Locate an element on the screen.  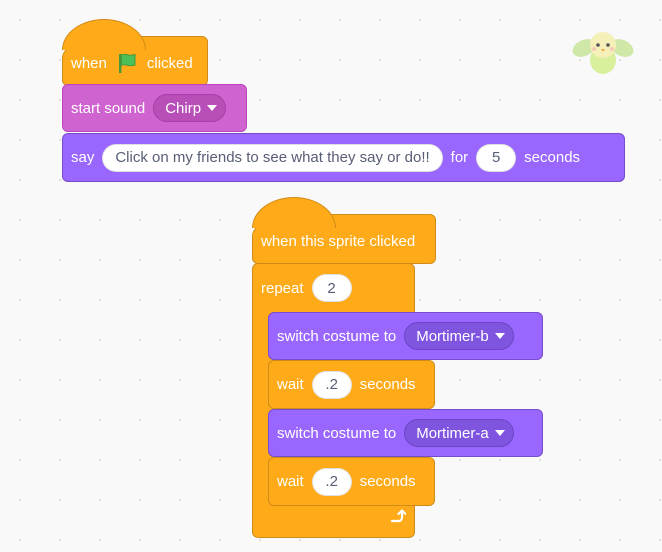
costume-dropdown-value: Mortimer-b is located at coordinates (452, 336).